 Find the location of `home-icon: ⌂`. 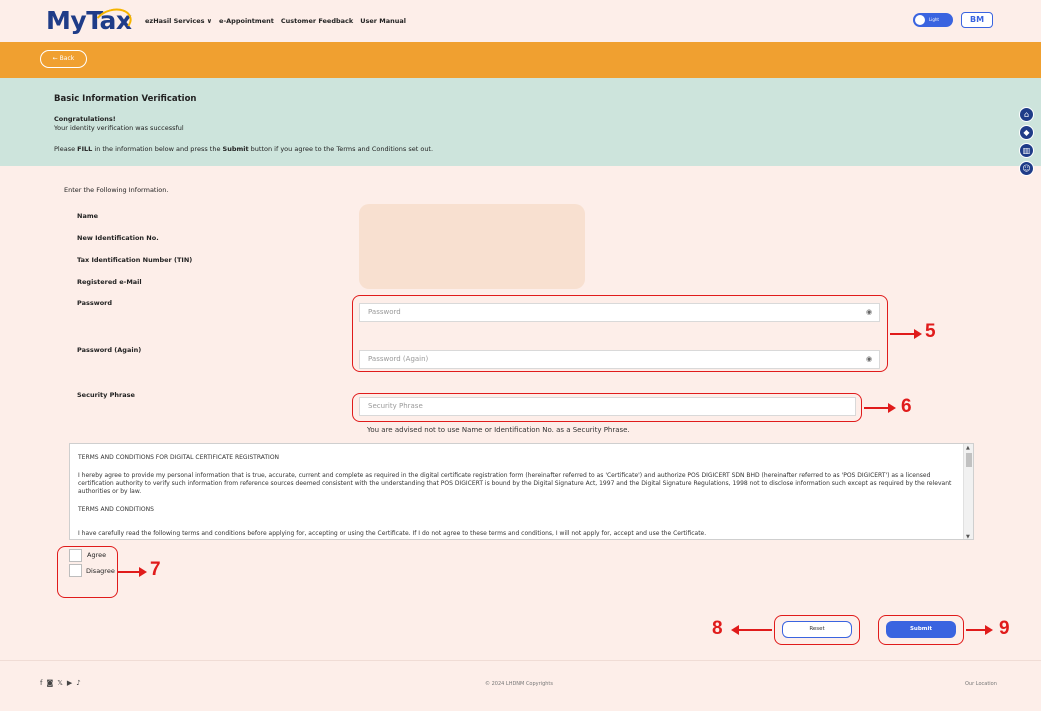

home-icon: ⌂ is located at coordinates (1026, 114).